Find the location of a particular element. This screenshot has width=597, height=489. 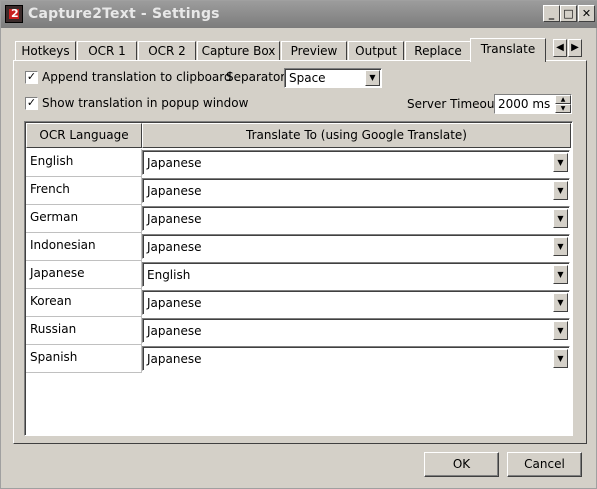

table-row: English Japanese ▼ is located at coordinates (298, 163).